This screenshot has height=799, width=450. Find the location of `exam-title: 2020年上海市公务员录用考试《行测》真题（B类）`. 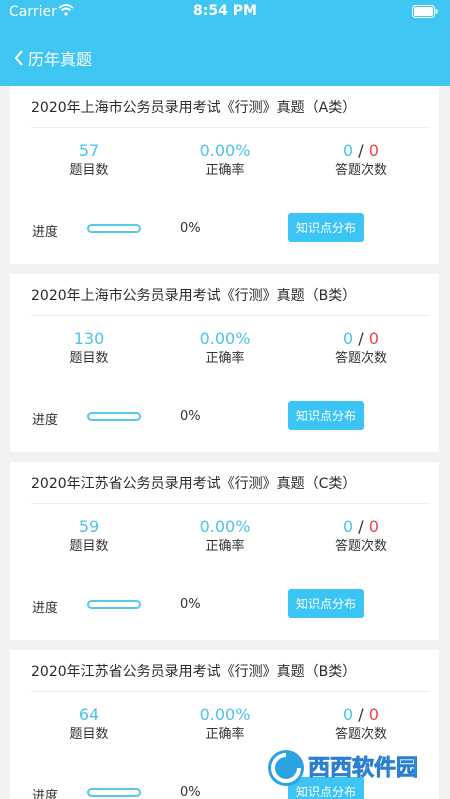

exam-title: 2020年上海市公务员录用考试《行测》真题（B类） is located at coordinates (194, 296).